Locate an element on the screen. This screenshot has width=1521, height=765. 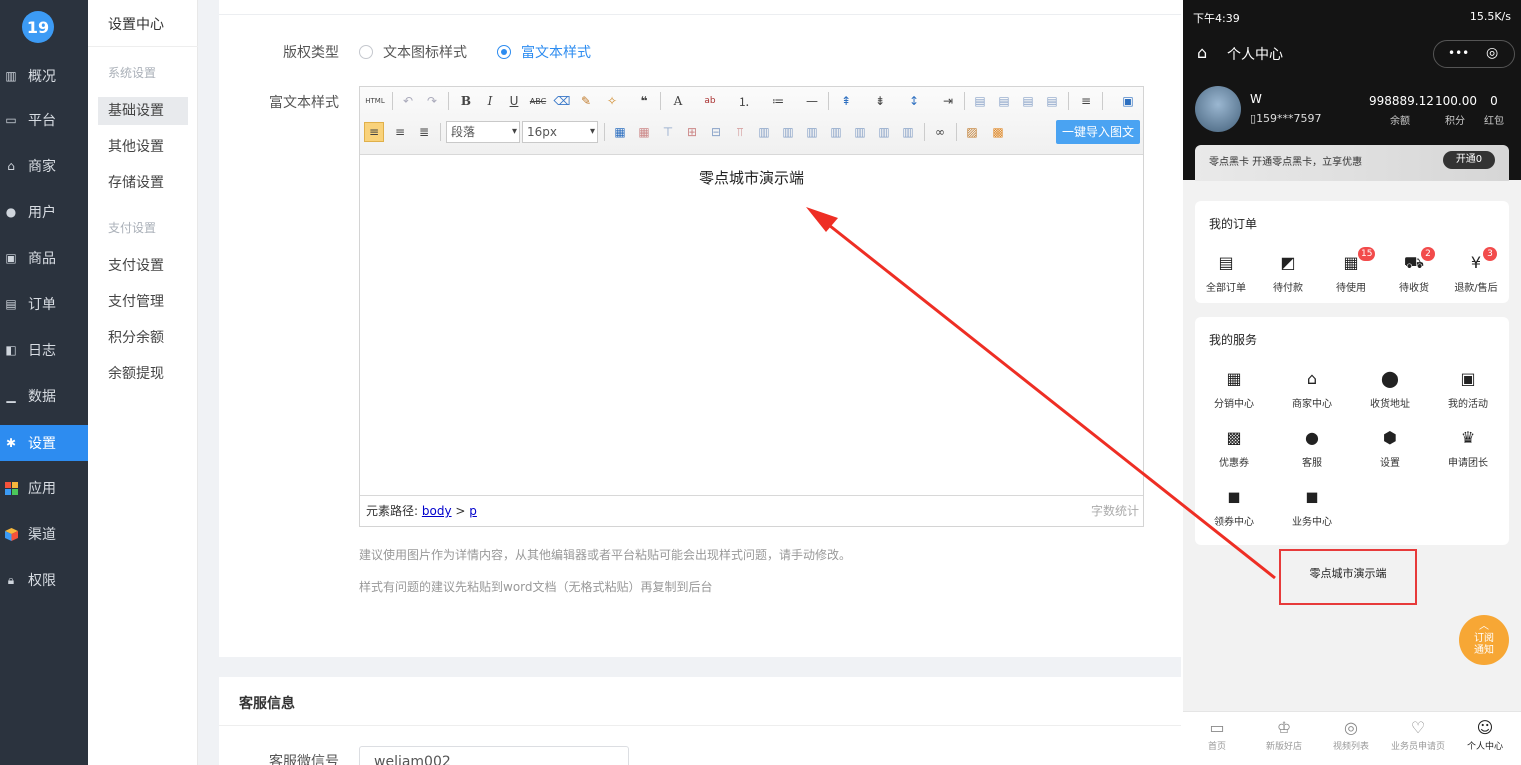
link-icon: ∞ is located at coordinates (940, 132).